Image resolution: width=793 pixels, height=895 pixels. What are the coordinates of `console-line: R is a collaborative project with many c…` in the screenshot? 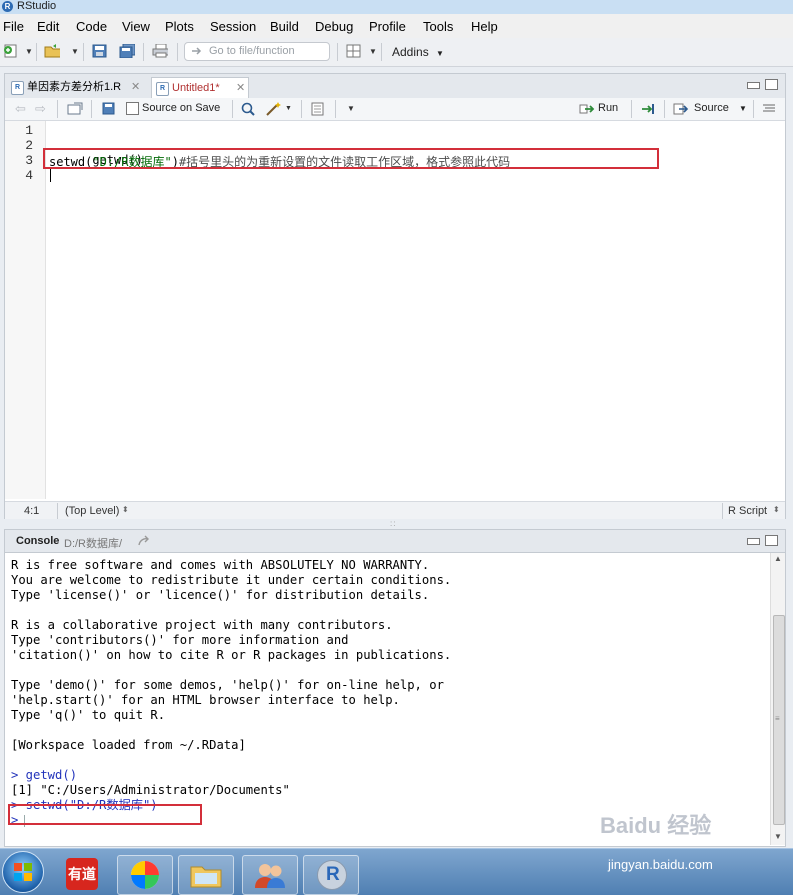 It's located at (202, 625).